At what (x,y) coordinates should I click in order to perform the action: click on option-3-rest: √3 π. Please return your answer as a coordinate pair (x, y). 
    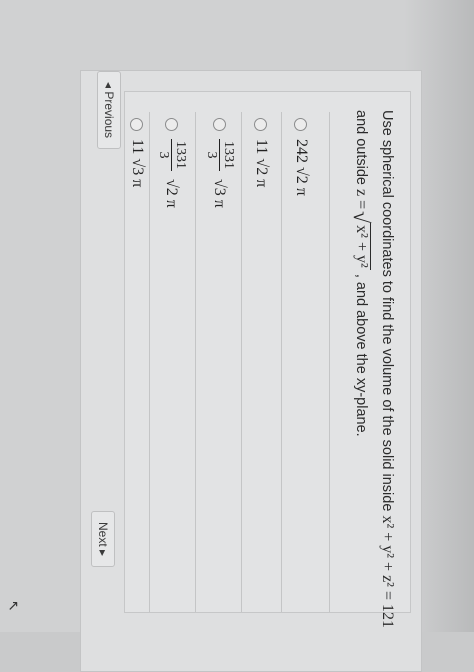
    Looking at the image, I should click on (220, 193).